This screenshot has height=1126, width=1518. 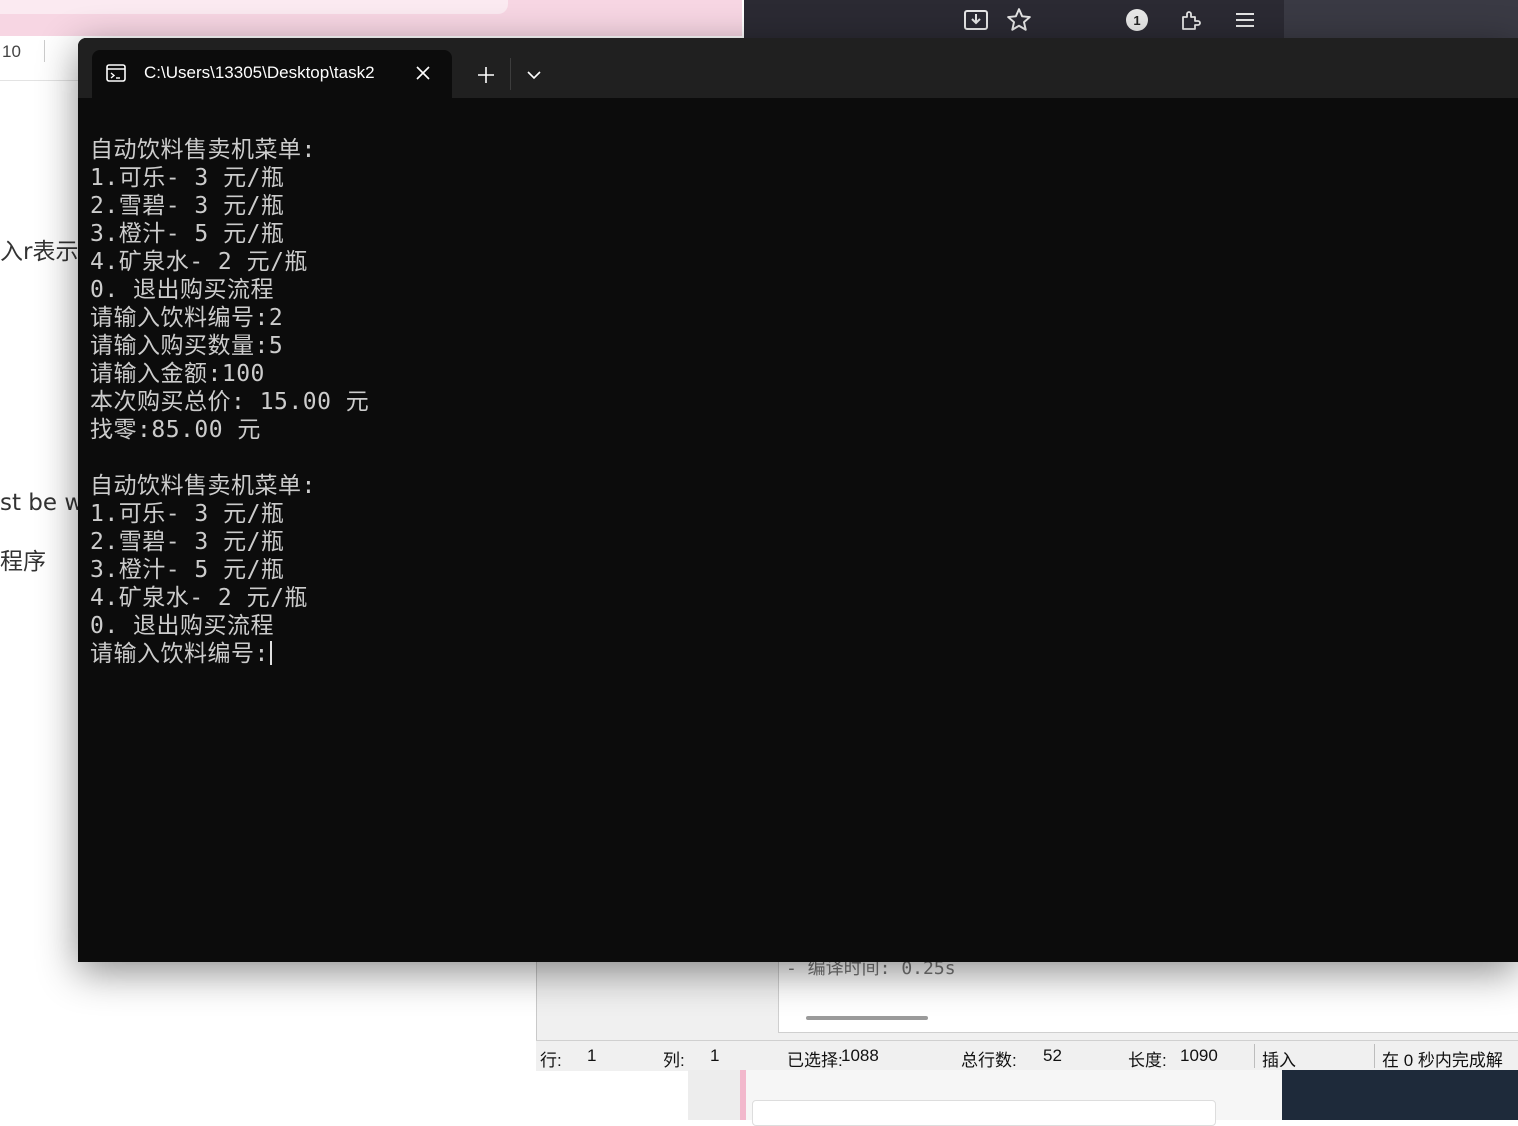 What do you see at coordinates (1442, 1060) in the screenshot?
I see `status-message: 在 0 秒内完成解` at bounding box center [1442, 1060].